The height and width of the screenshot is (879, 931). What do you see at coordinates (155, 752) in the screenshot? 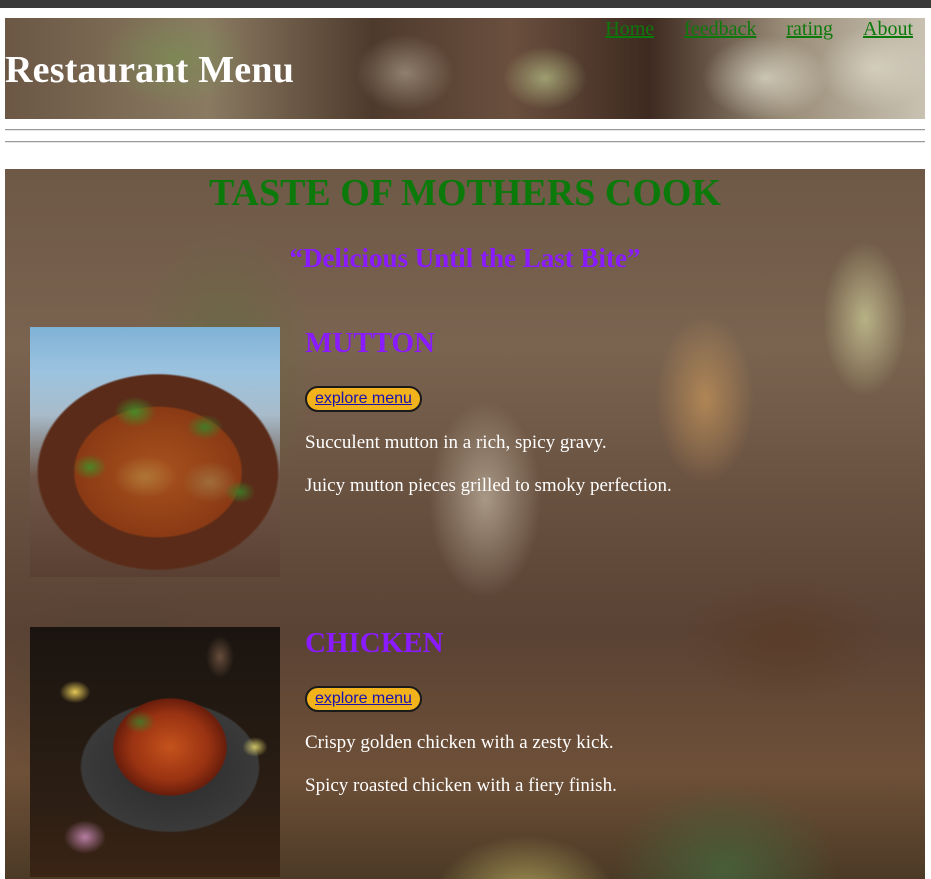
I see `roast-chicken-image` at bounding box center [155, 752].